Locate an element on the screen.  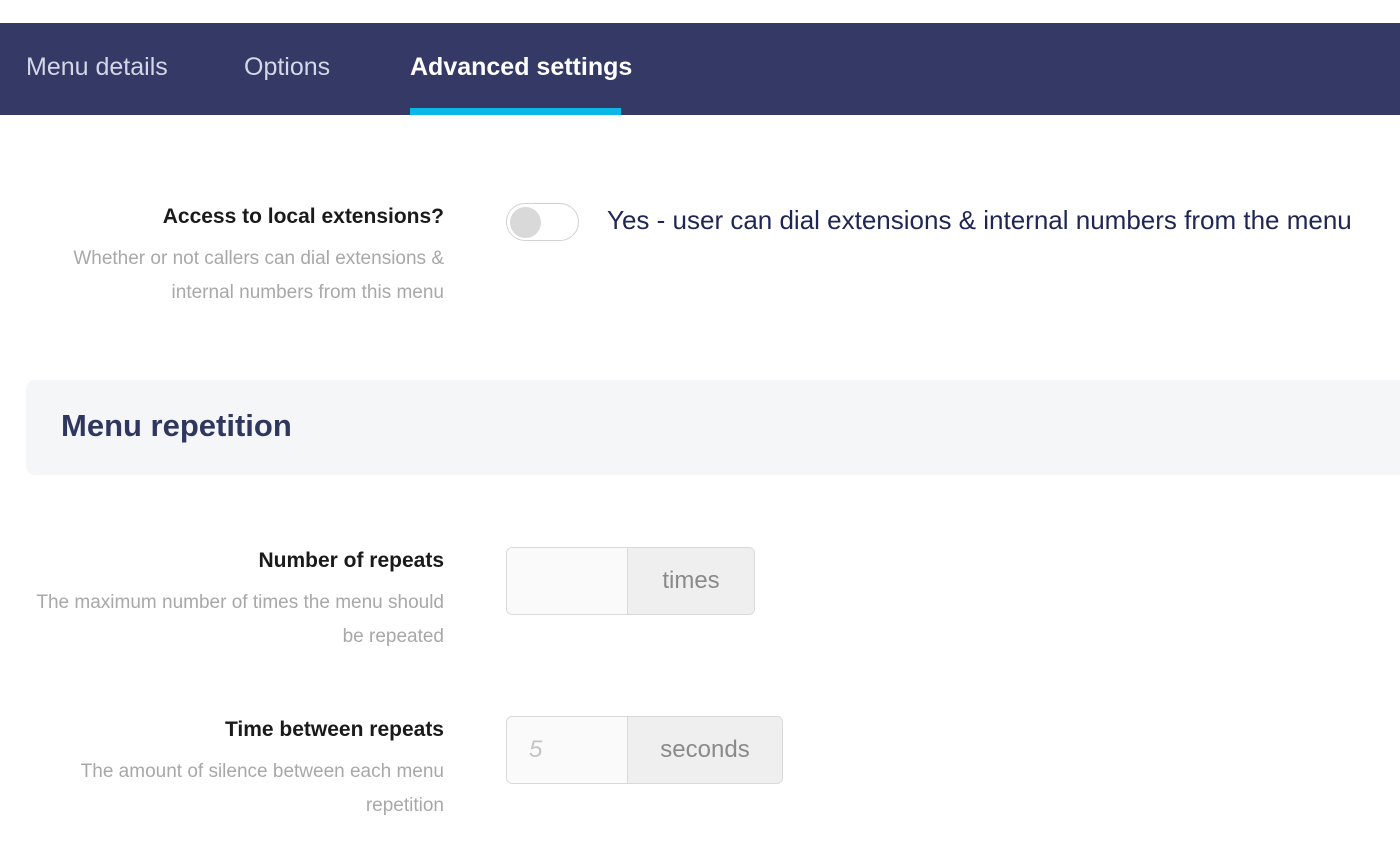
settings-tabbar: Menu details Options Advanced settings is located at coordinates (700, 69).